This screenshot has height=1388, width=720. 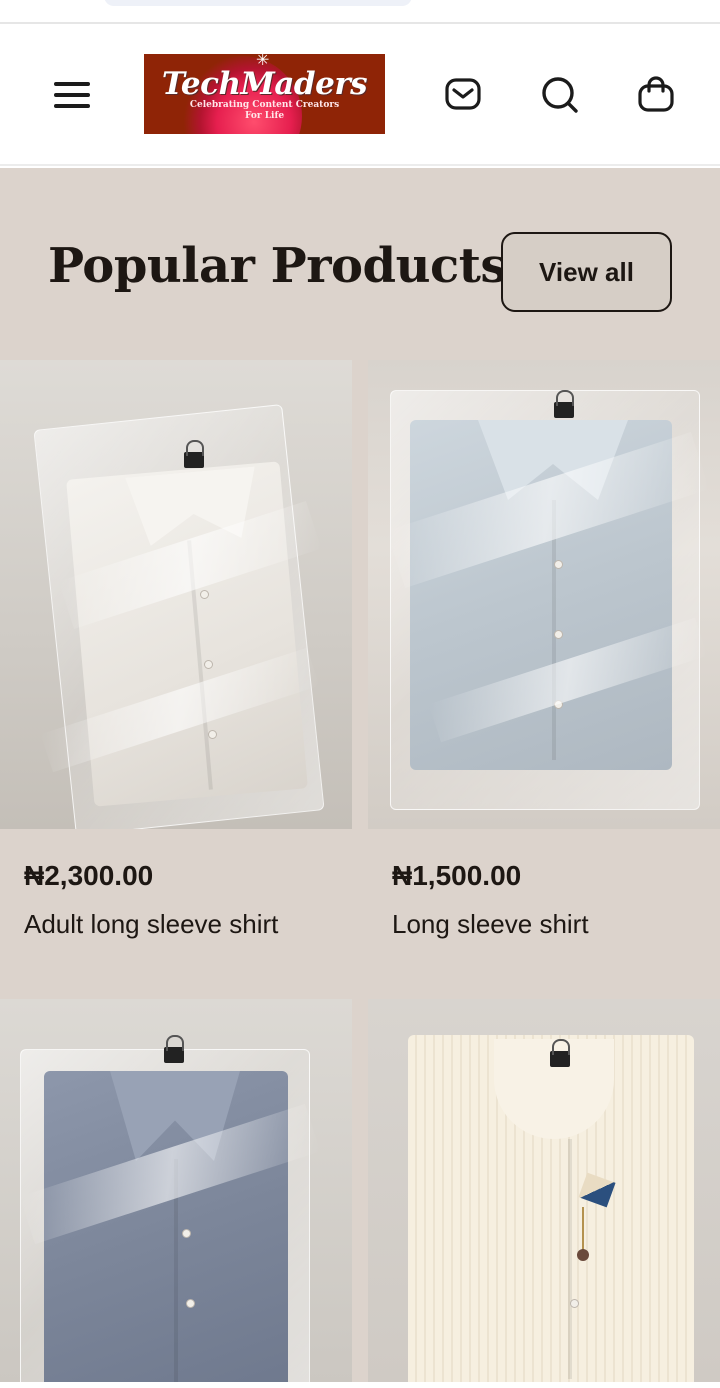 What do you see at coordinates (151, 924) in the screenshot?
I see `product-name: Adult long sleeve shirt` at bounding box center [151, 924].